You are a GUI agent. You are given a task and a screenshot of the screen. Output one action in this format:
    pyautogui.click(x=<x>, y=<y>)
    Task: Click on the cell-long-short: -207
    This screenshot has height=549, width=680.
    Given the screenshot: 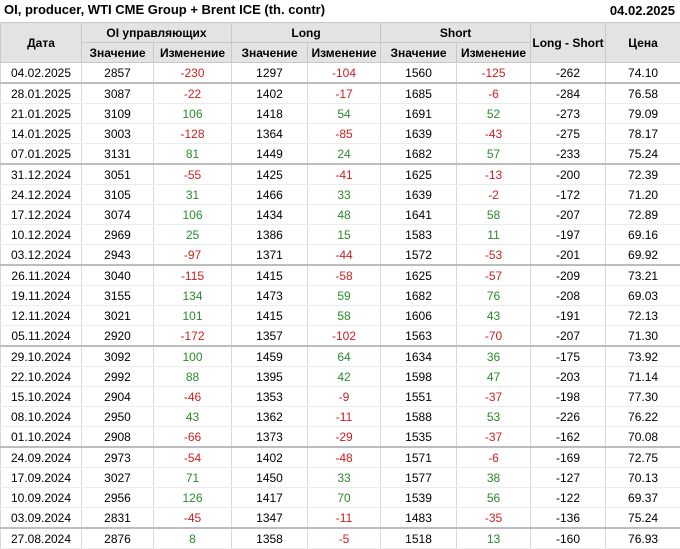 What is the action you would take?
    pyautogui.click(x=568, y=215)
    